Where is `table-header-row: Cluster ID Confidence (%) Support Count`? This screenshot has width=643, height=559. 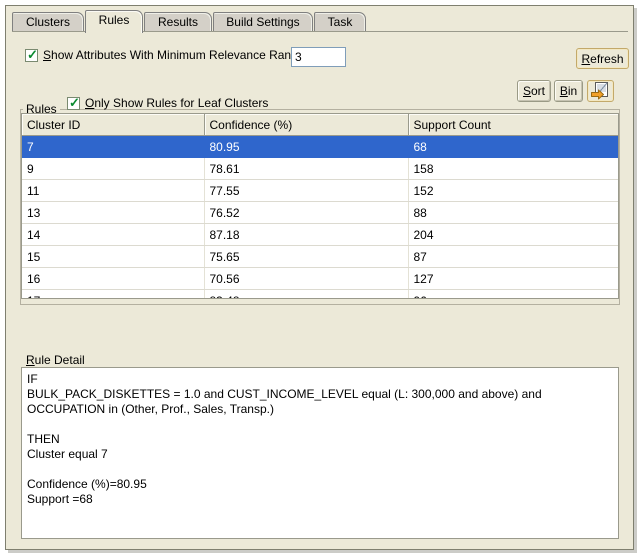
table-header-row: Cluster ID Confidence (%) Support Count is located at coordinates (320, 125).